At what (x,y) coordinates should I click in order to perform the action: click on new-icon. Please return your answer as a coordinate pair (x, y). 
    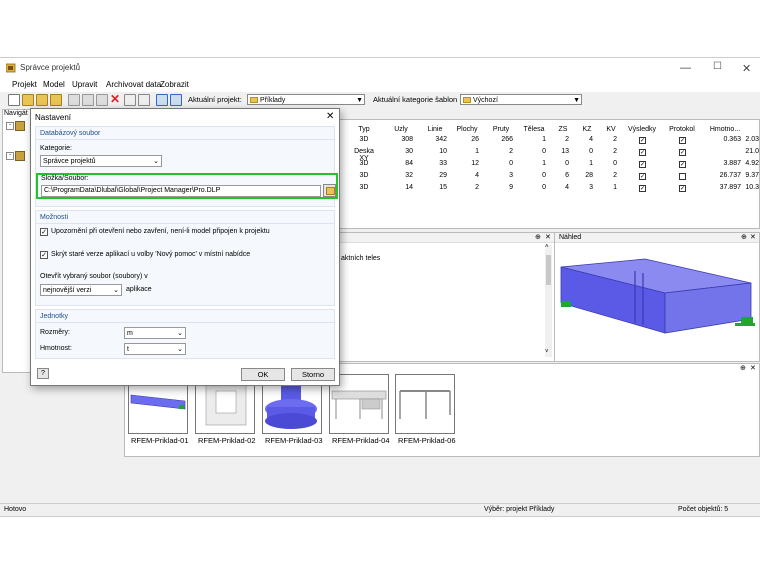
    Looking at the image, I should click on (14, 100).